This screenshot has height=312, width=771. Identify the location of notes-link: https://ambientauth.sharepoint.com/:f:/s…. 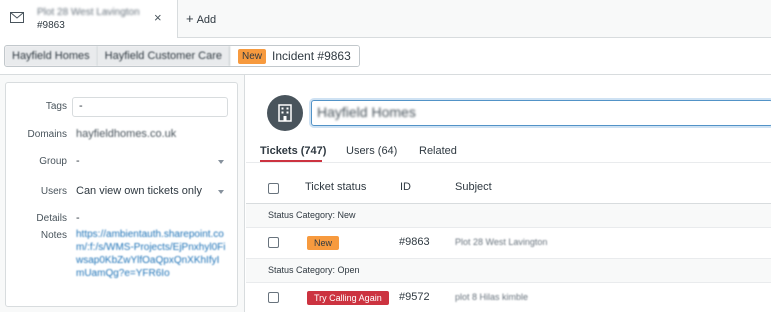
(151, 254).